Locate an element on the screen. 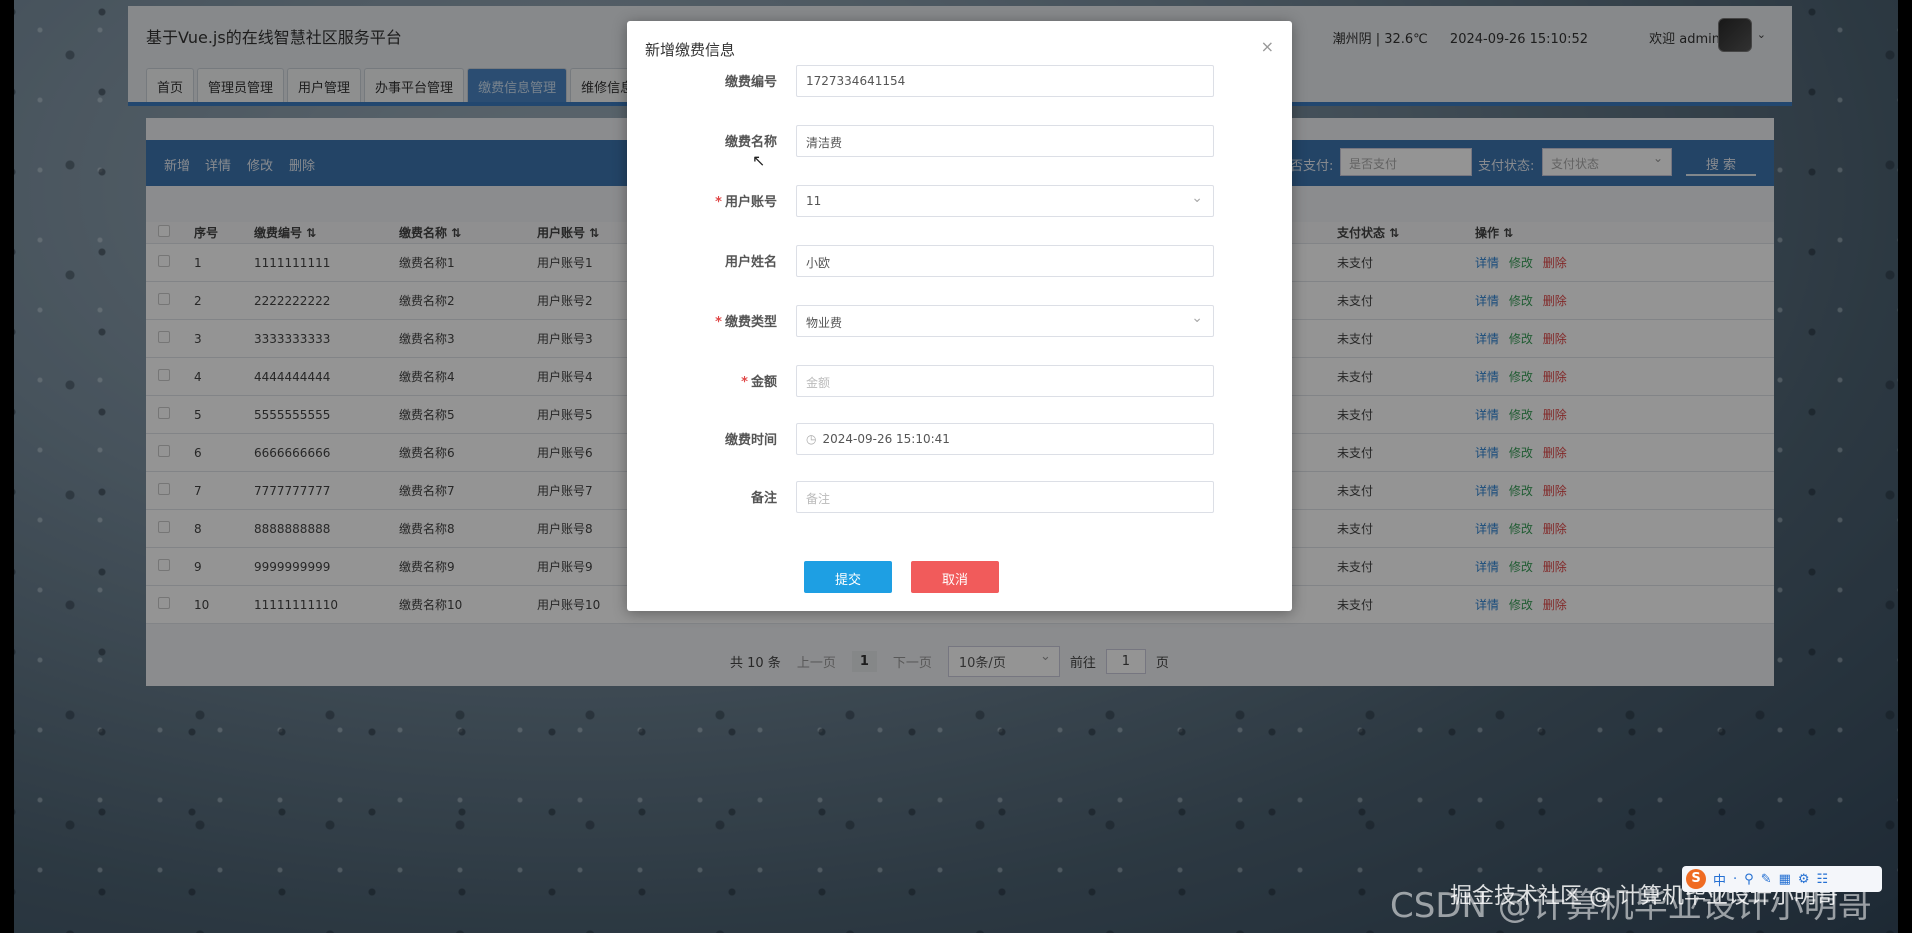 The height and width of the screenshot is (933, 1912). mouse-cursor-icon: ↖ is located at coordinates (759, 160).